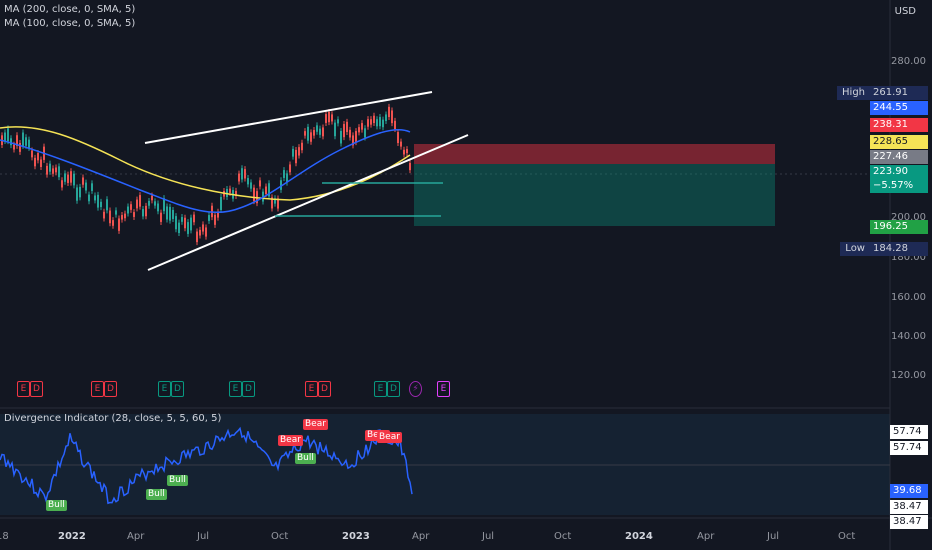  I want to click on legend-ma200: MA (200, close, 0, SMA, 5), so click(69, 9).